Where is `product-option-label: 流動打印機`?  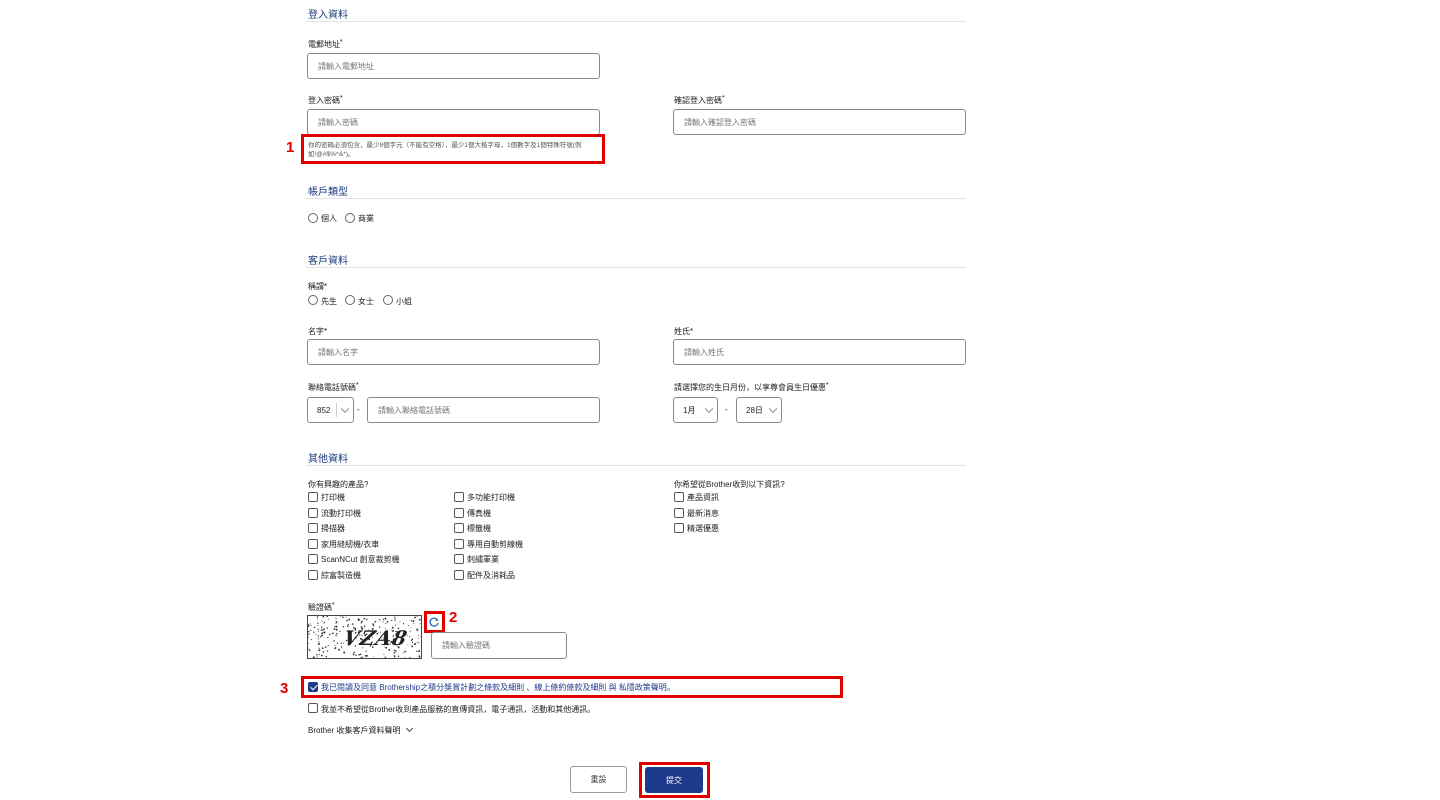 product-option-label: 流動打印機 is located at coordinates (341, 513).